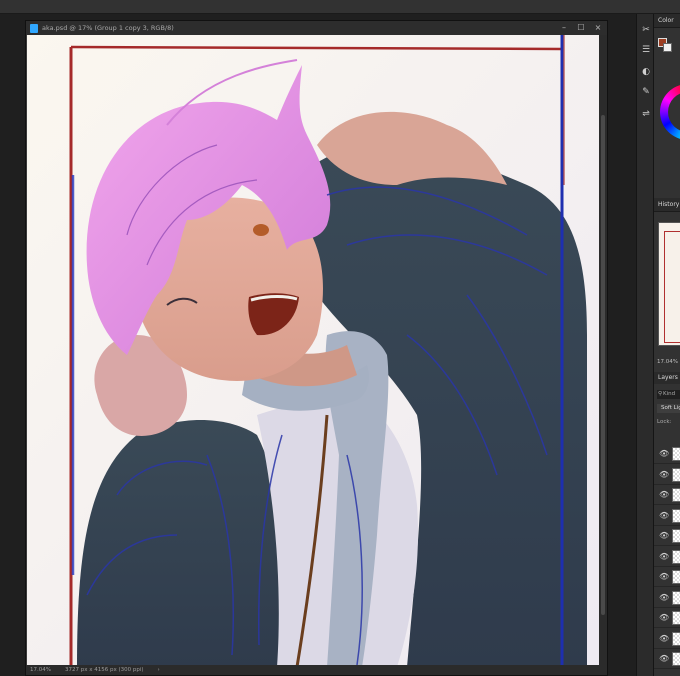 The height and width of the screenshot is (676, 680). I want to click on vertical-scrollbar, so click(603, 351).